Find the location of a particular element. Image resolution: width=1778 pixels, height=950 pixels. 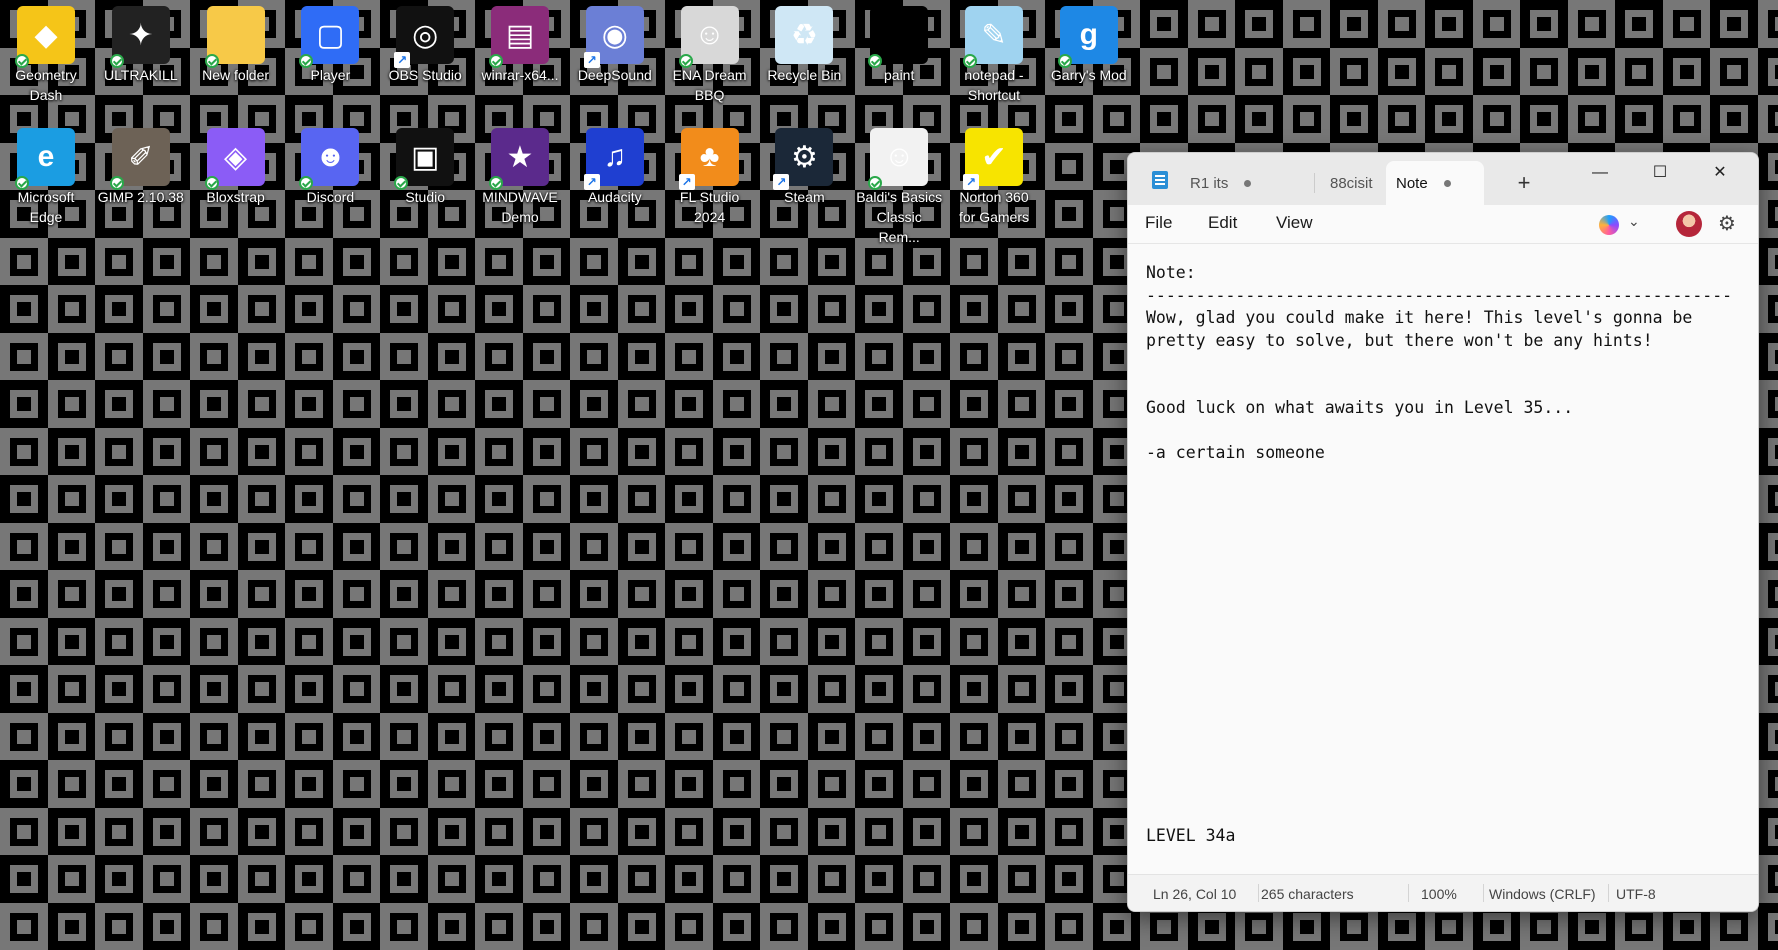

settings-gear-icon: ⚙ is located at coordinates (1727, 224).